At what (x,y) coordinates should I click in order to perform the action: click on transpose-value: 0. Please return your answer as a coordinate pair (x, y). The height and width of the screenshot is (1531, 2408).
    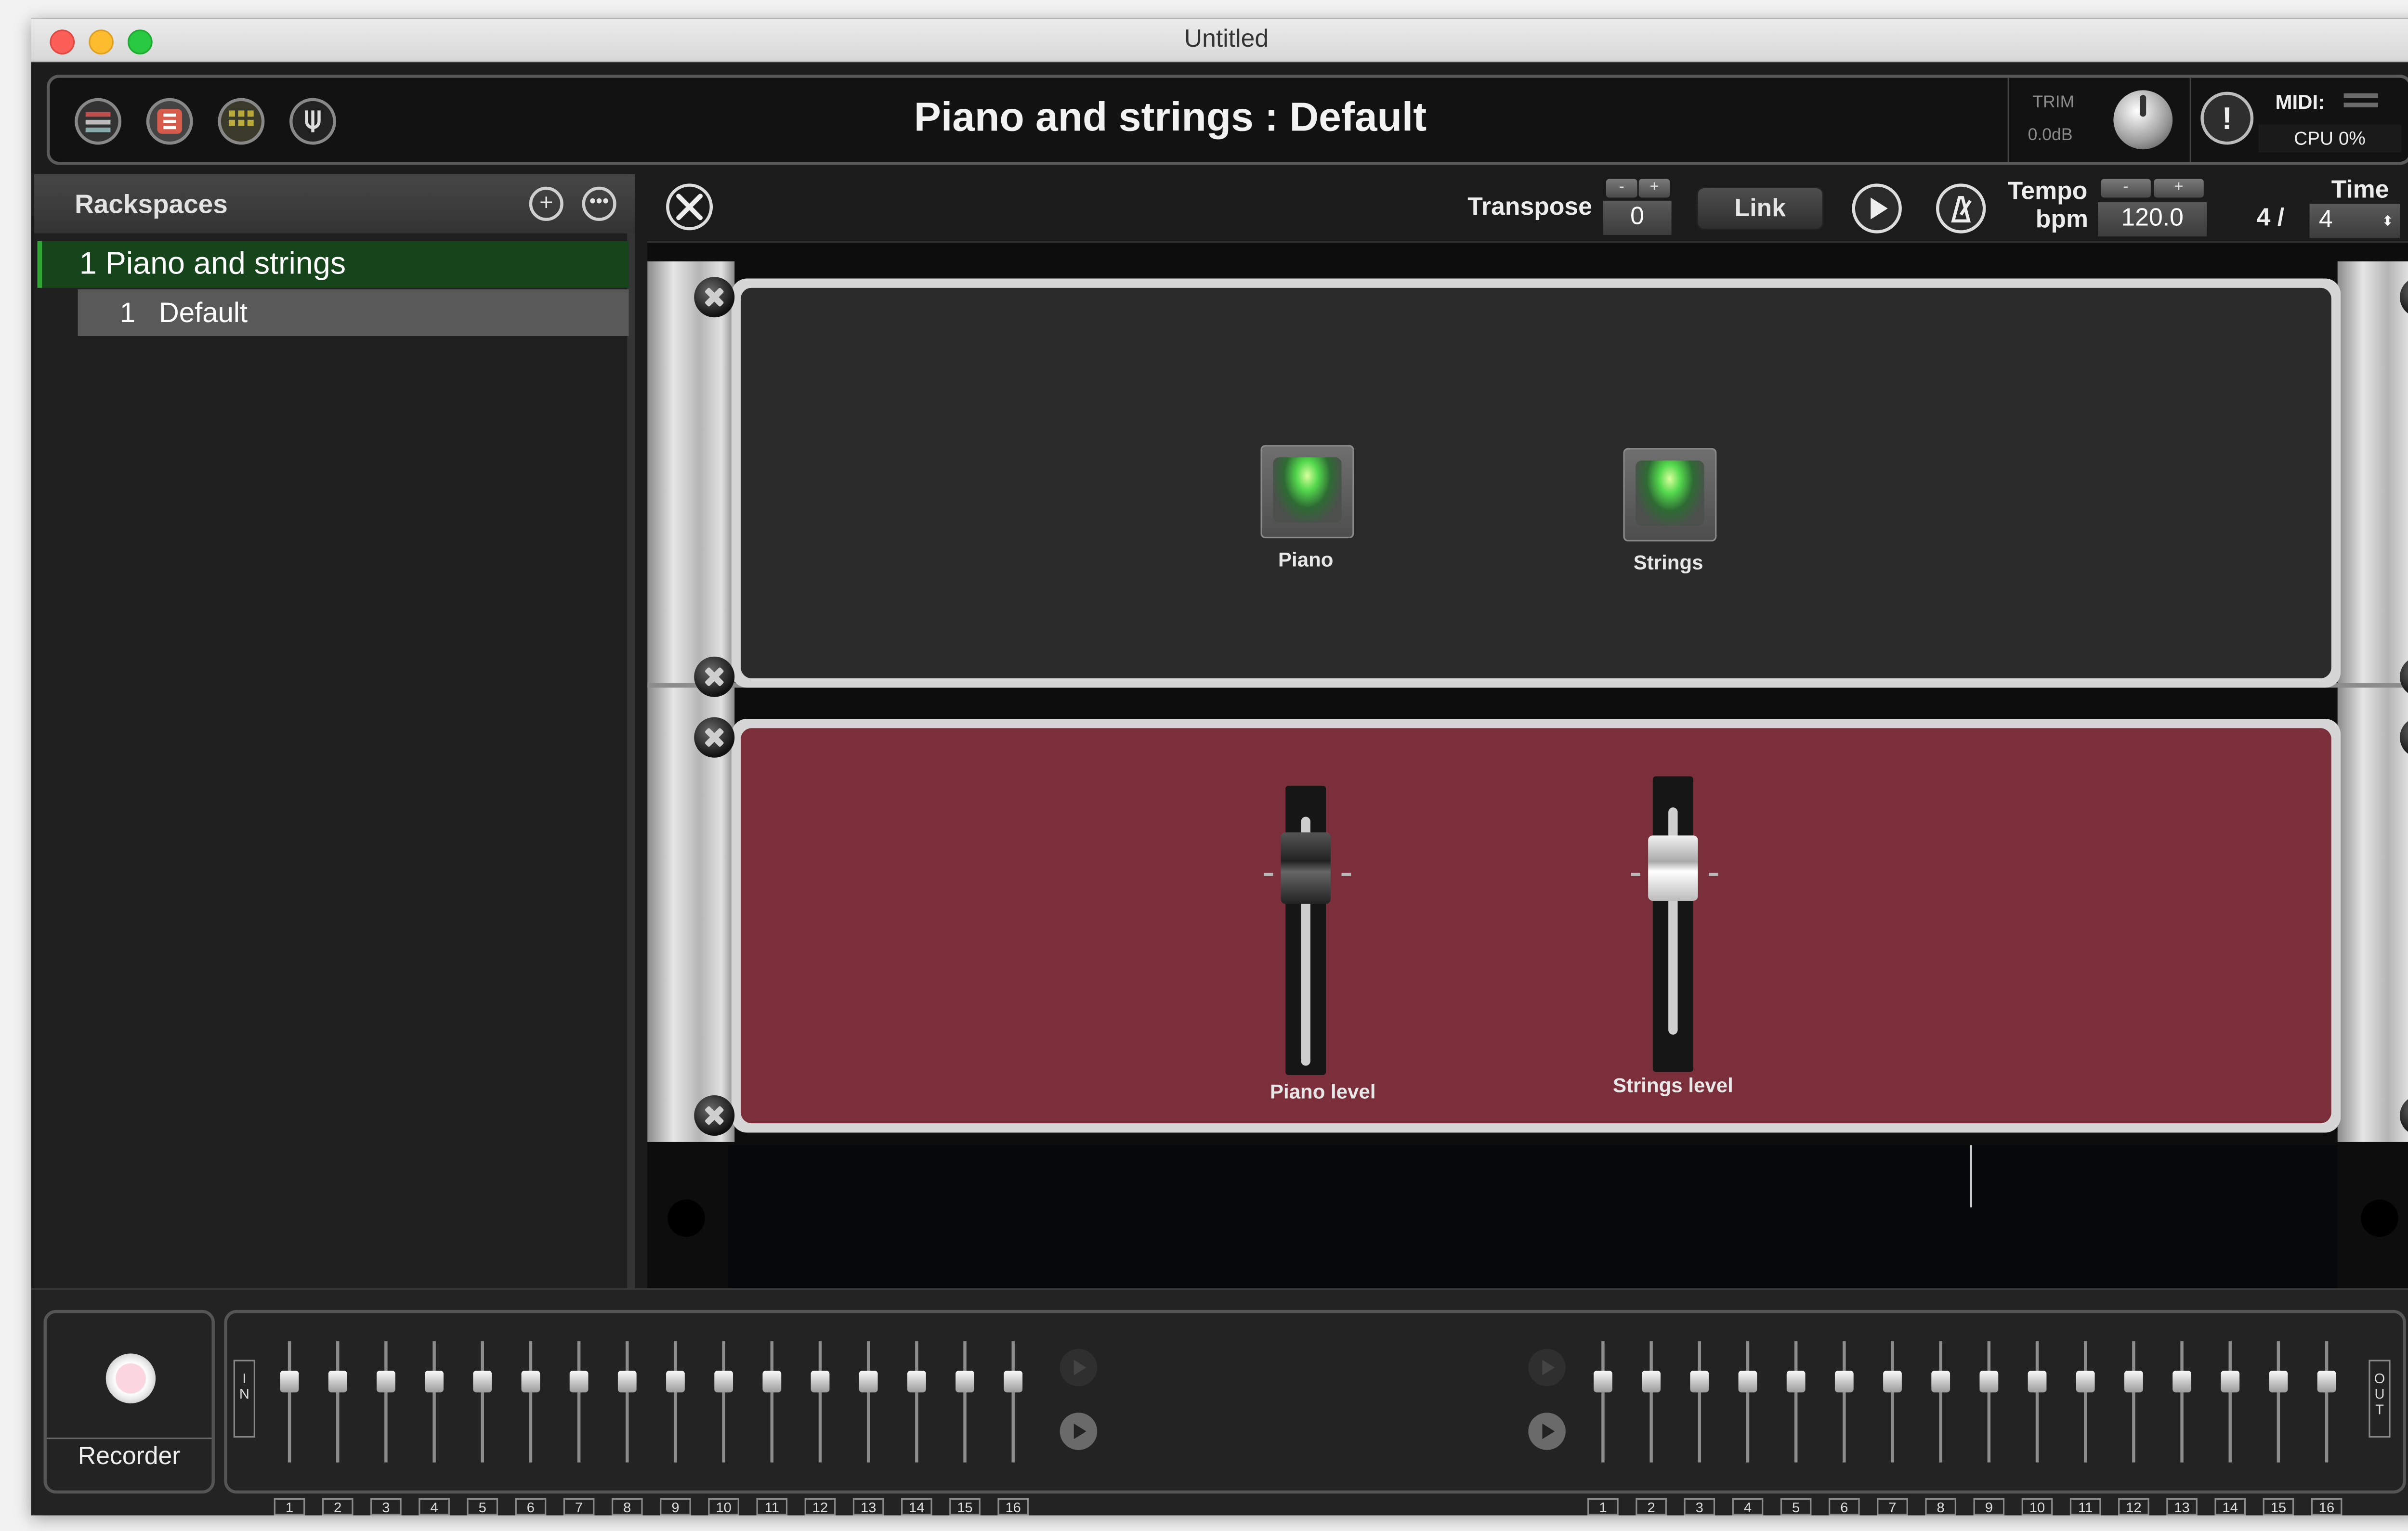
    Looking at the image, I should click on (1637, 217).